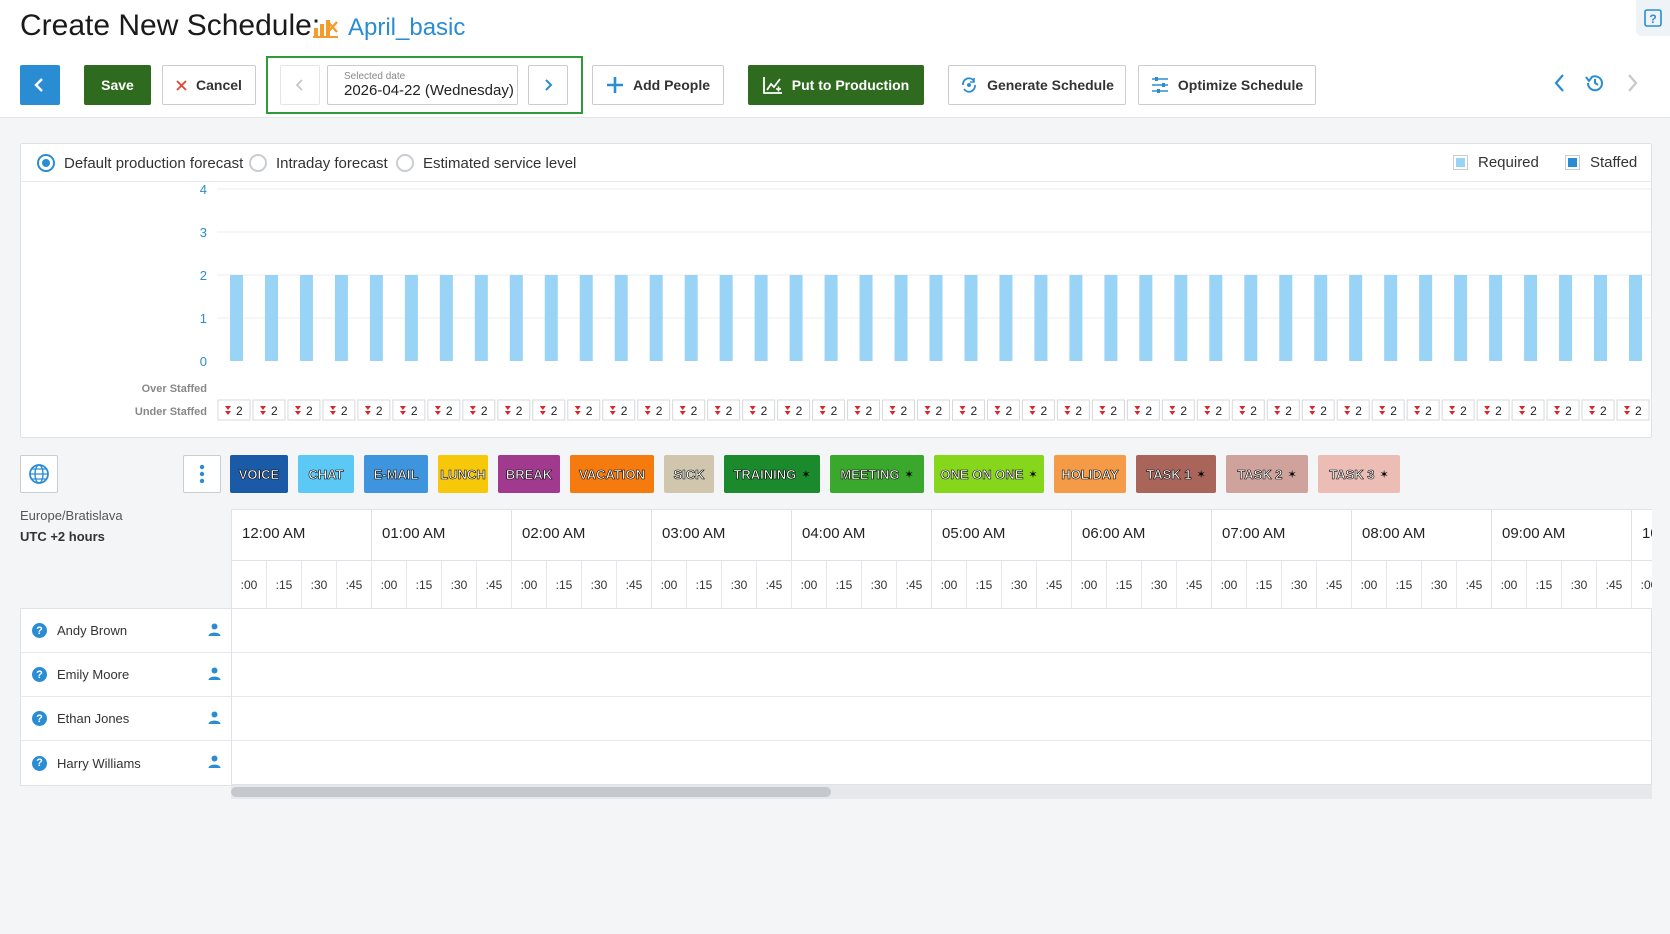 This screenshot has width=1670, height=934. I want to click on activity-chip-vacation: VACATION, so click(612, 474).